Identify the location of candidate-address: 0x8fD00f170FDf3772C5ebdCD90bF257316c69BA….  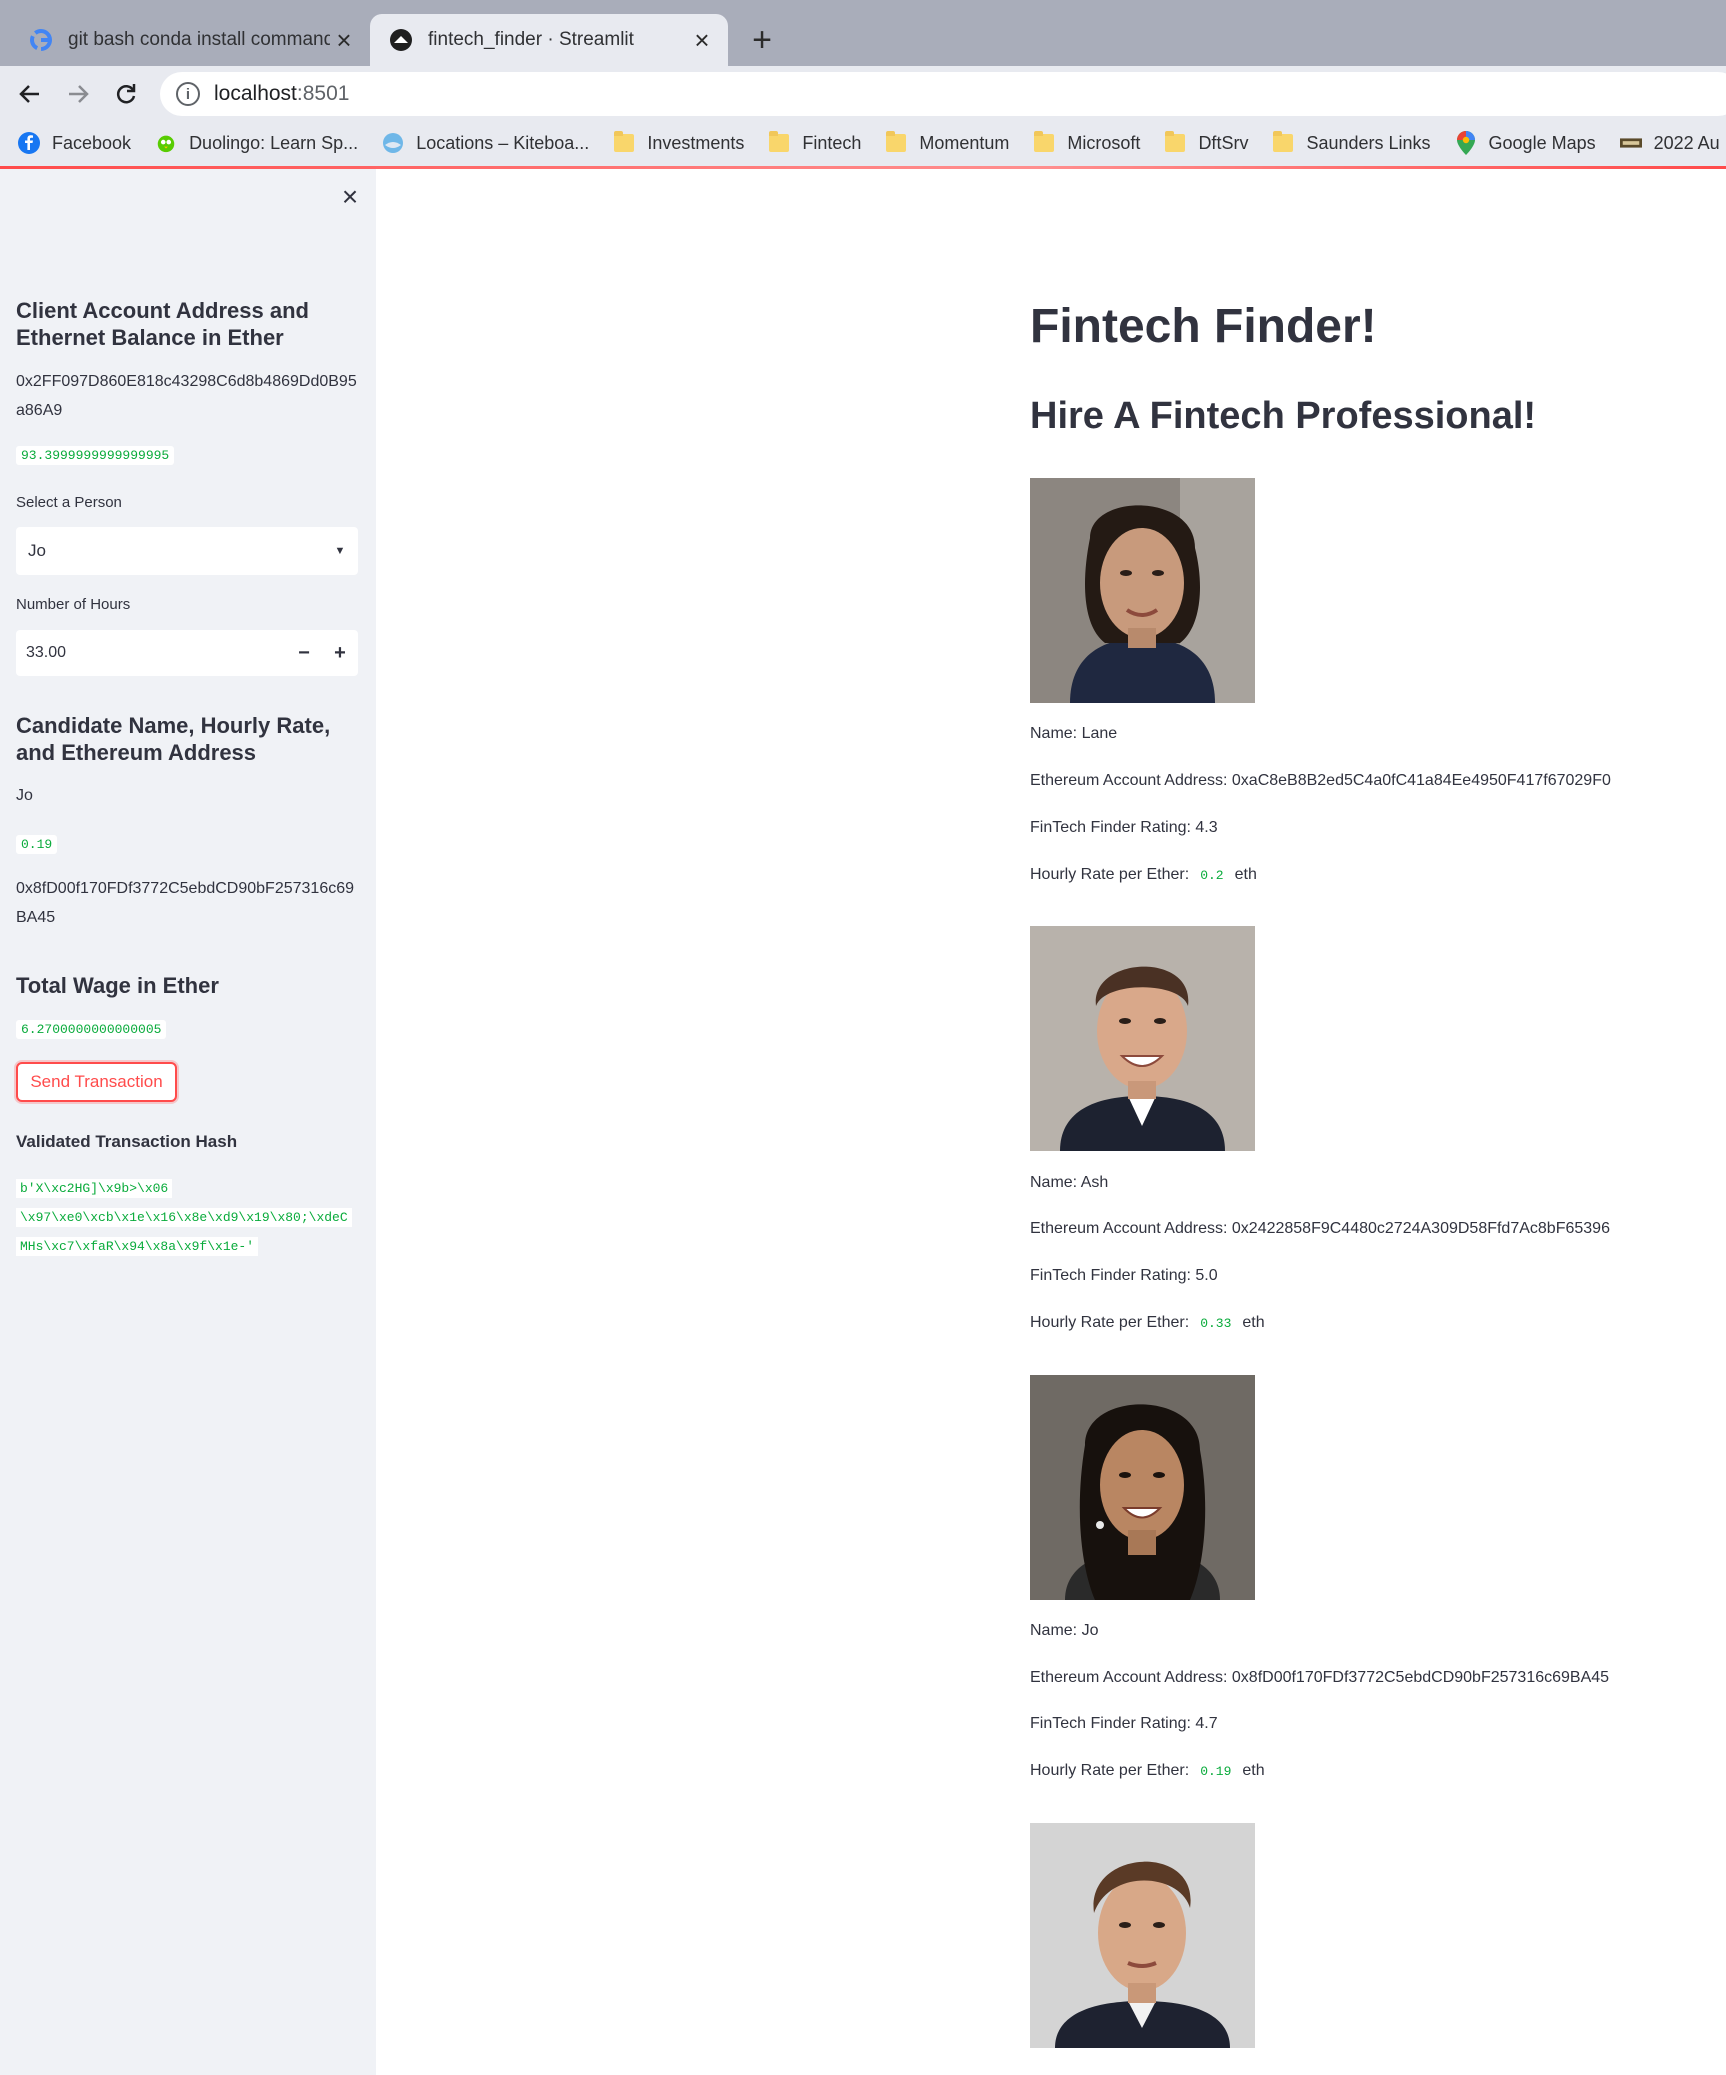
(185, 903).